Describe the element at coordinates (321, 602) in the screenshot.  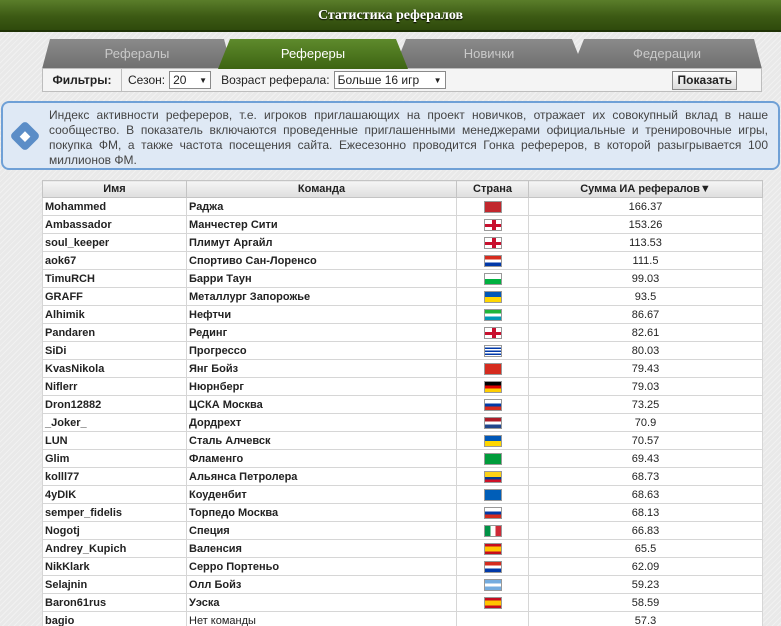
I see `team-name: Уэска` at that location.